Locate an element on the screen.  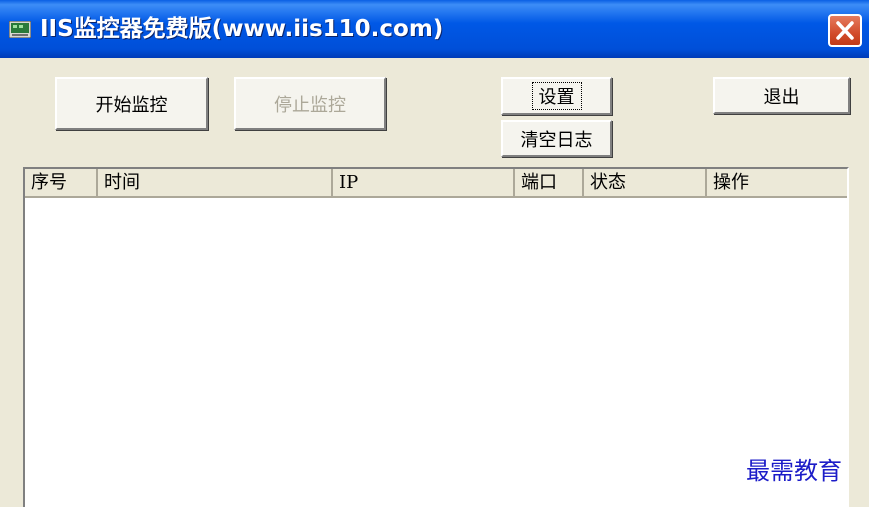
stop-monitor-button: 停止监控 is located at coordinates (310, 103).